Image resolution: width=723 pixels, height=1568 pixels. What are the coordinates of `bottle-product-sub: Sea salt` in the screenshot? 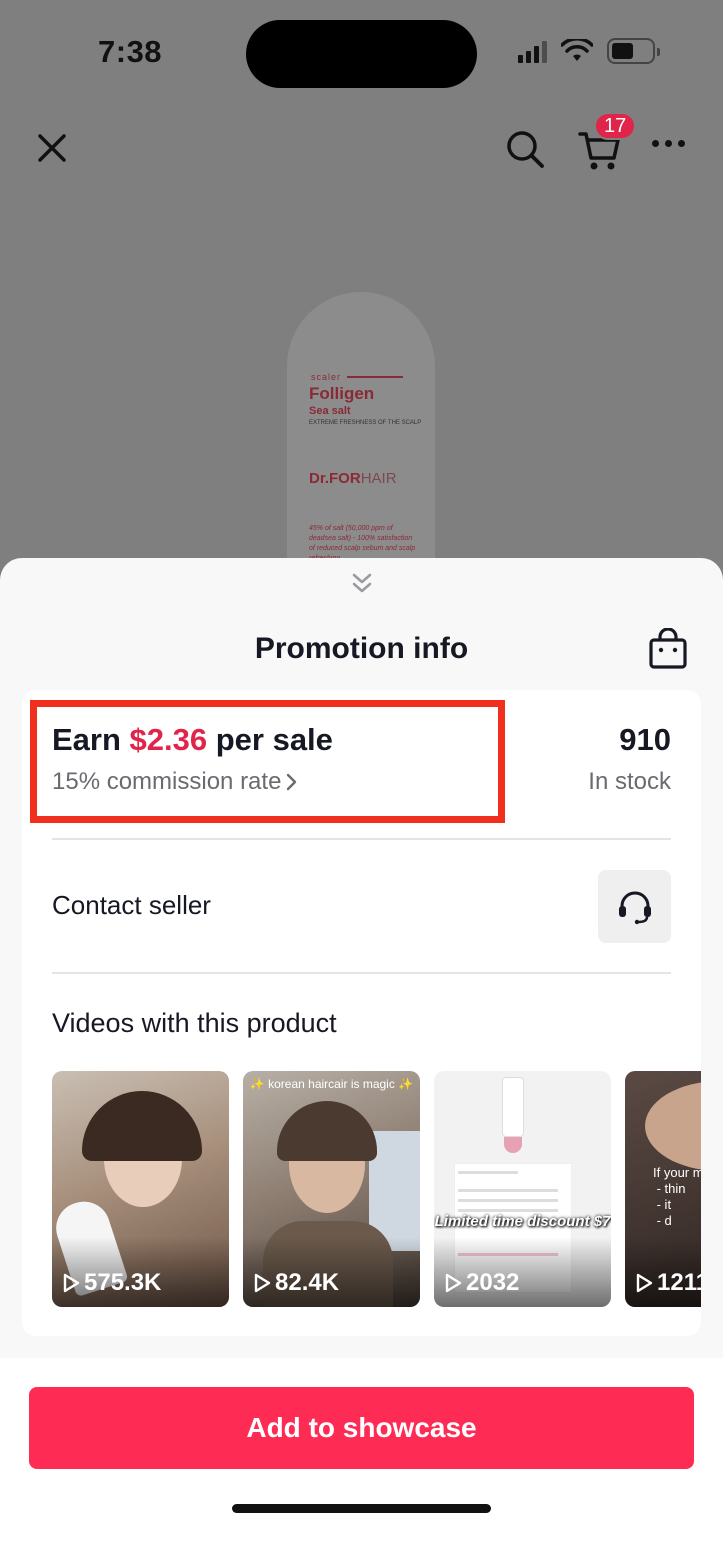 It's located at (330, 411).